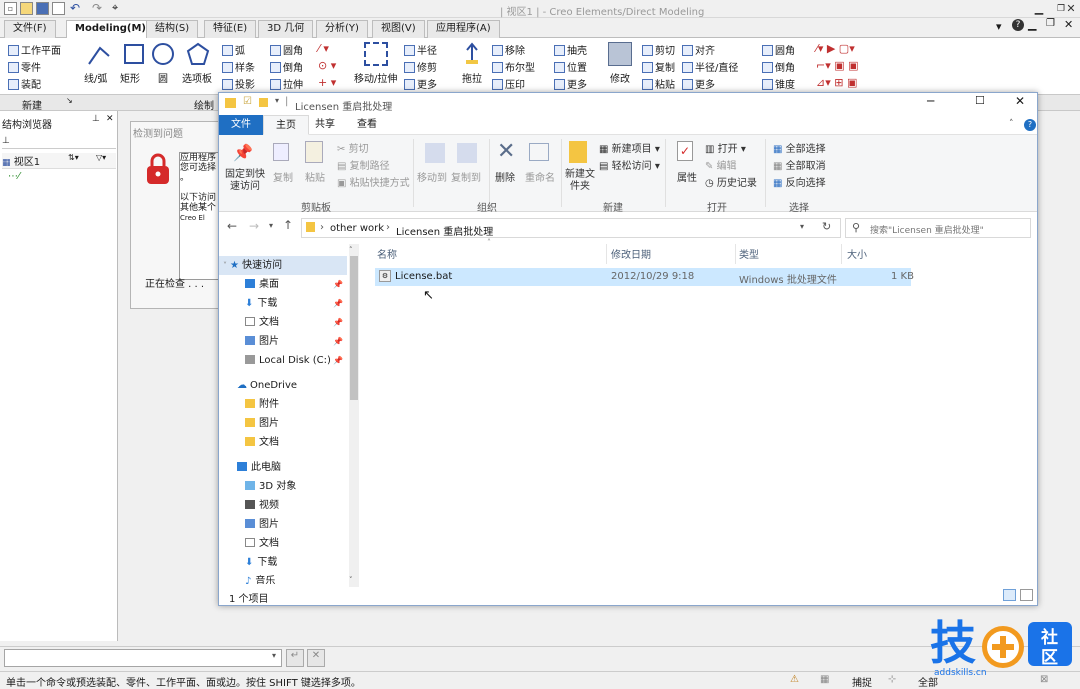  I want to click on arc-button: 弧, so click(233, 49).